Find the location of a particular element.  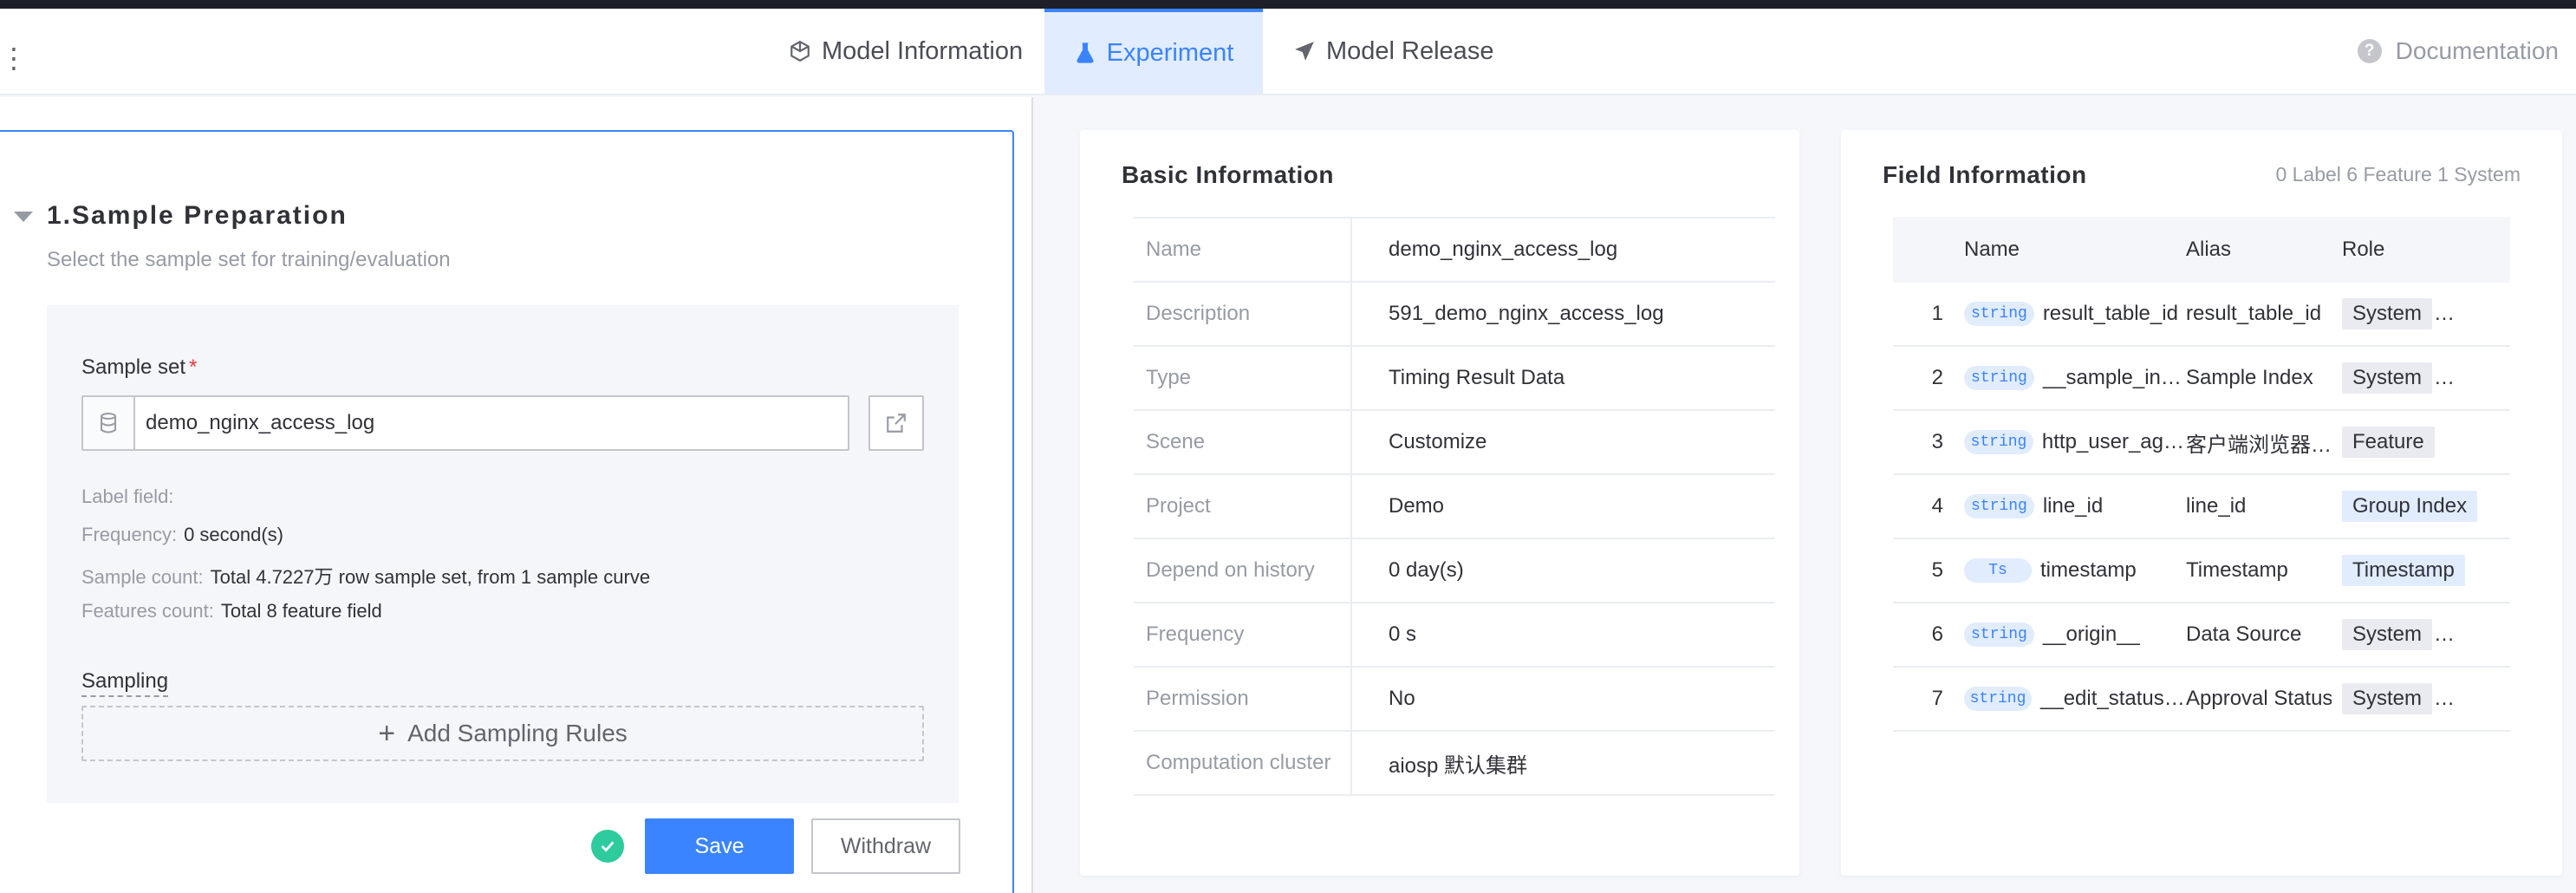

documentation-label: Documentation is located at coordinates (2477, 51).